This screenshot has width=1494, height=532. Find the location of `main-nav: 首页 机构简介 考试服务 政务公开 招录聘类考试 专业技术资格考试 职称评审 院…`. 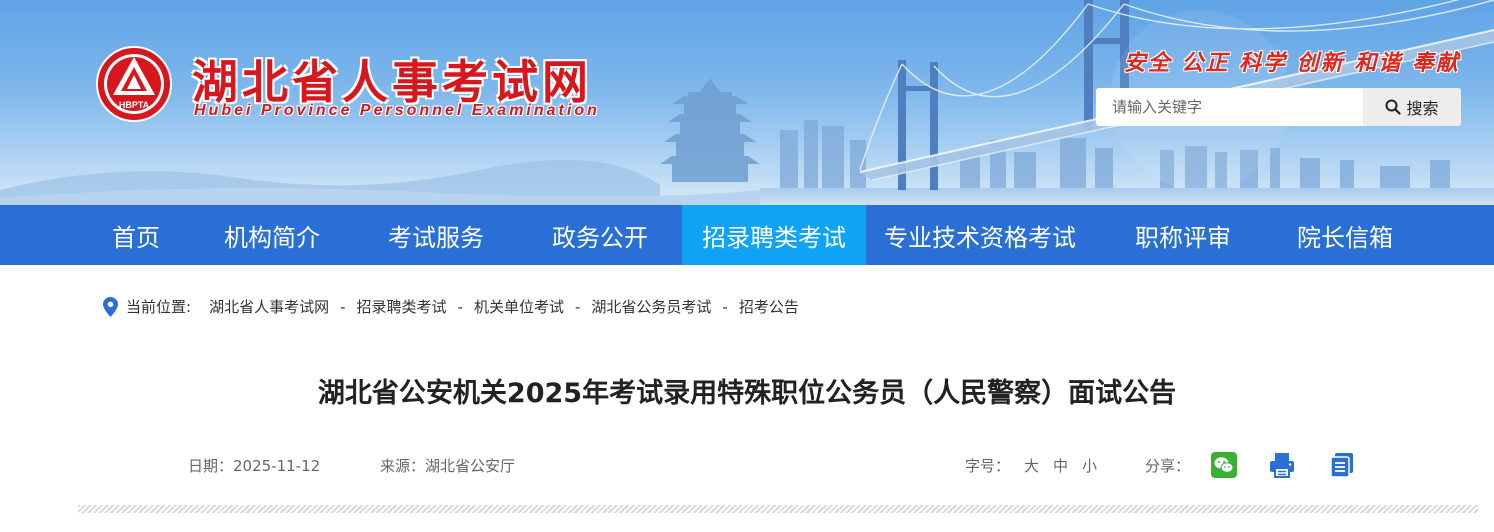

main-nav: 首页 机构简介 考试服务 政务公开 招录聘类考试 专业技术资格考试 职称评审 院… is located at coordinates (747, 235).